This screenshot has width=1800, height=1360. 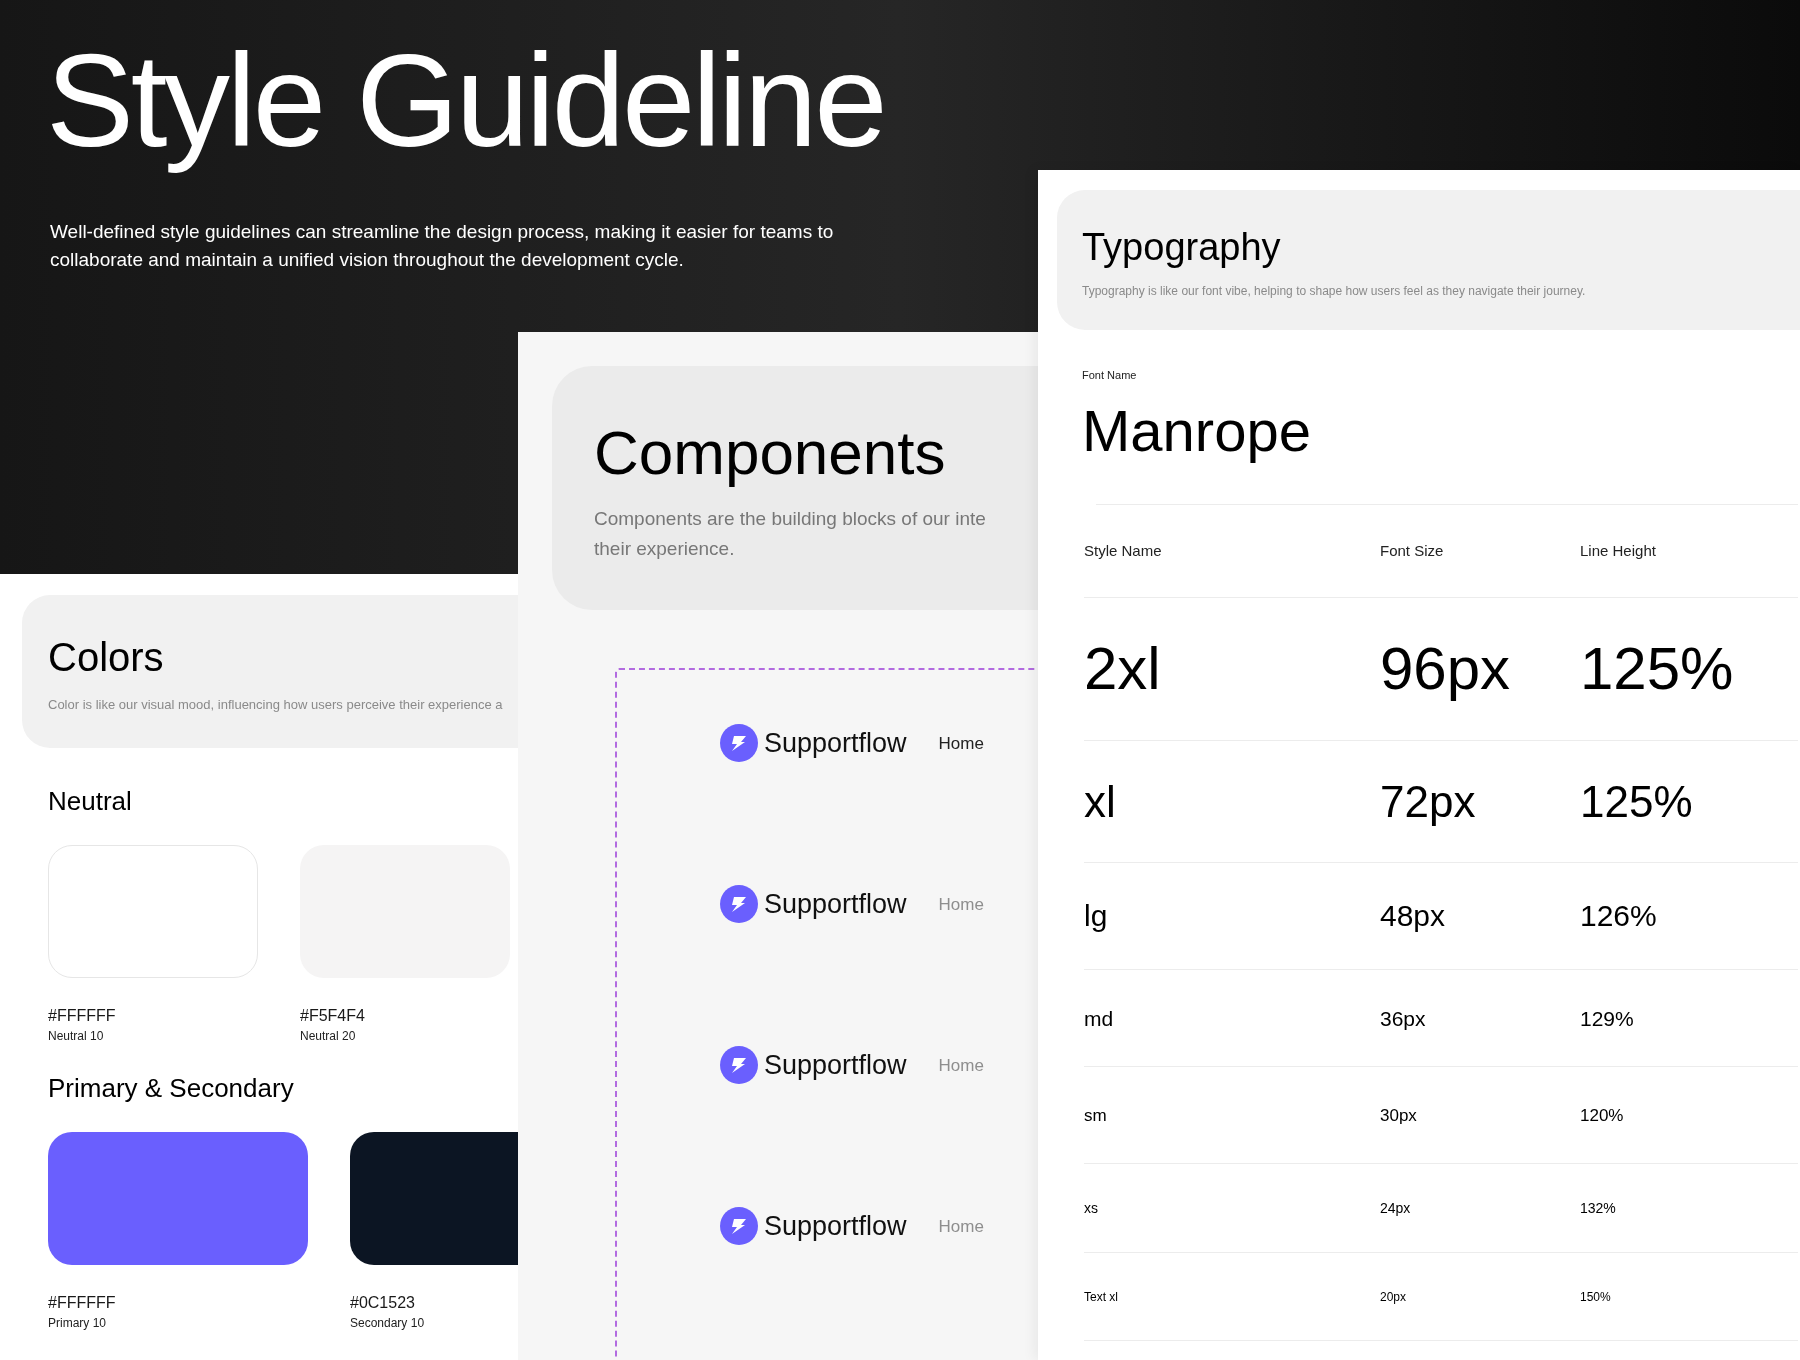 I want to click on color-name: Neutral 10, so click(x=76, y=1036).